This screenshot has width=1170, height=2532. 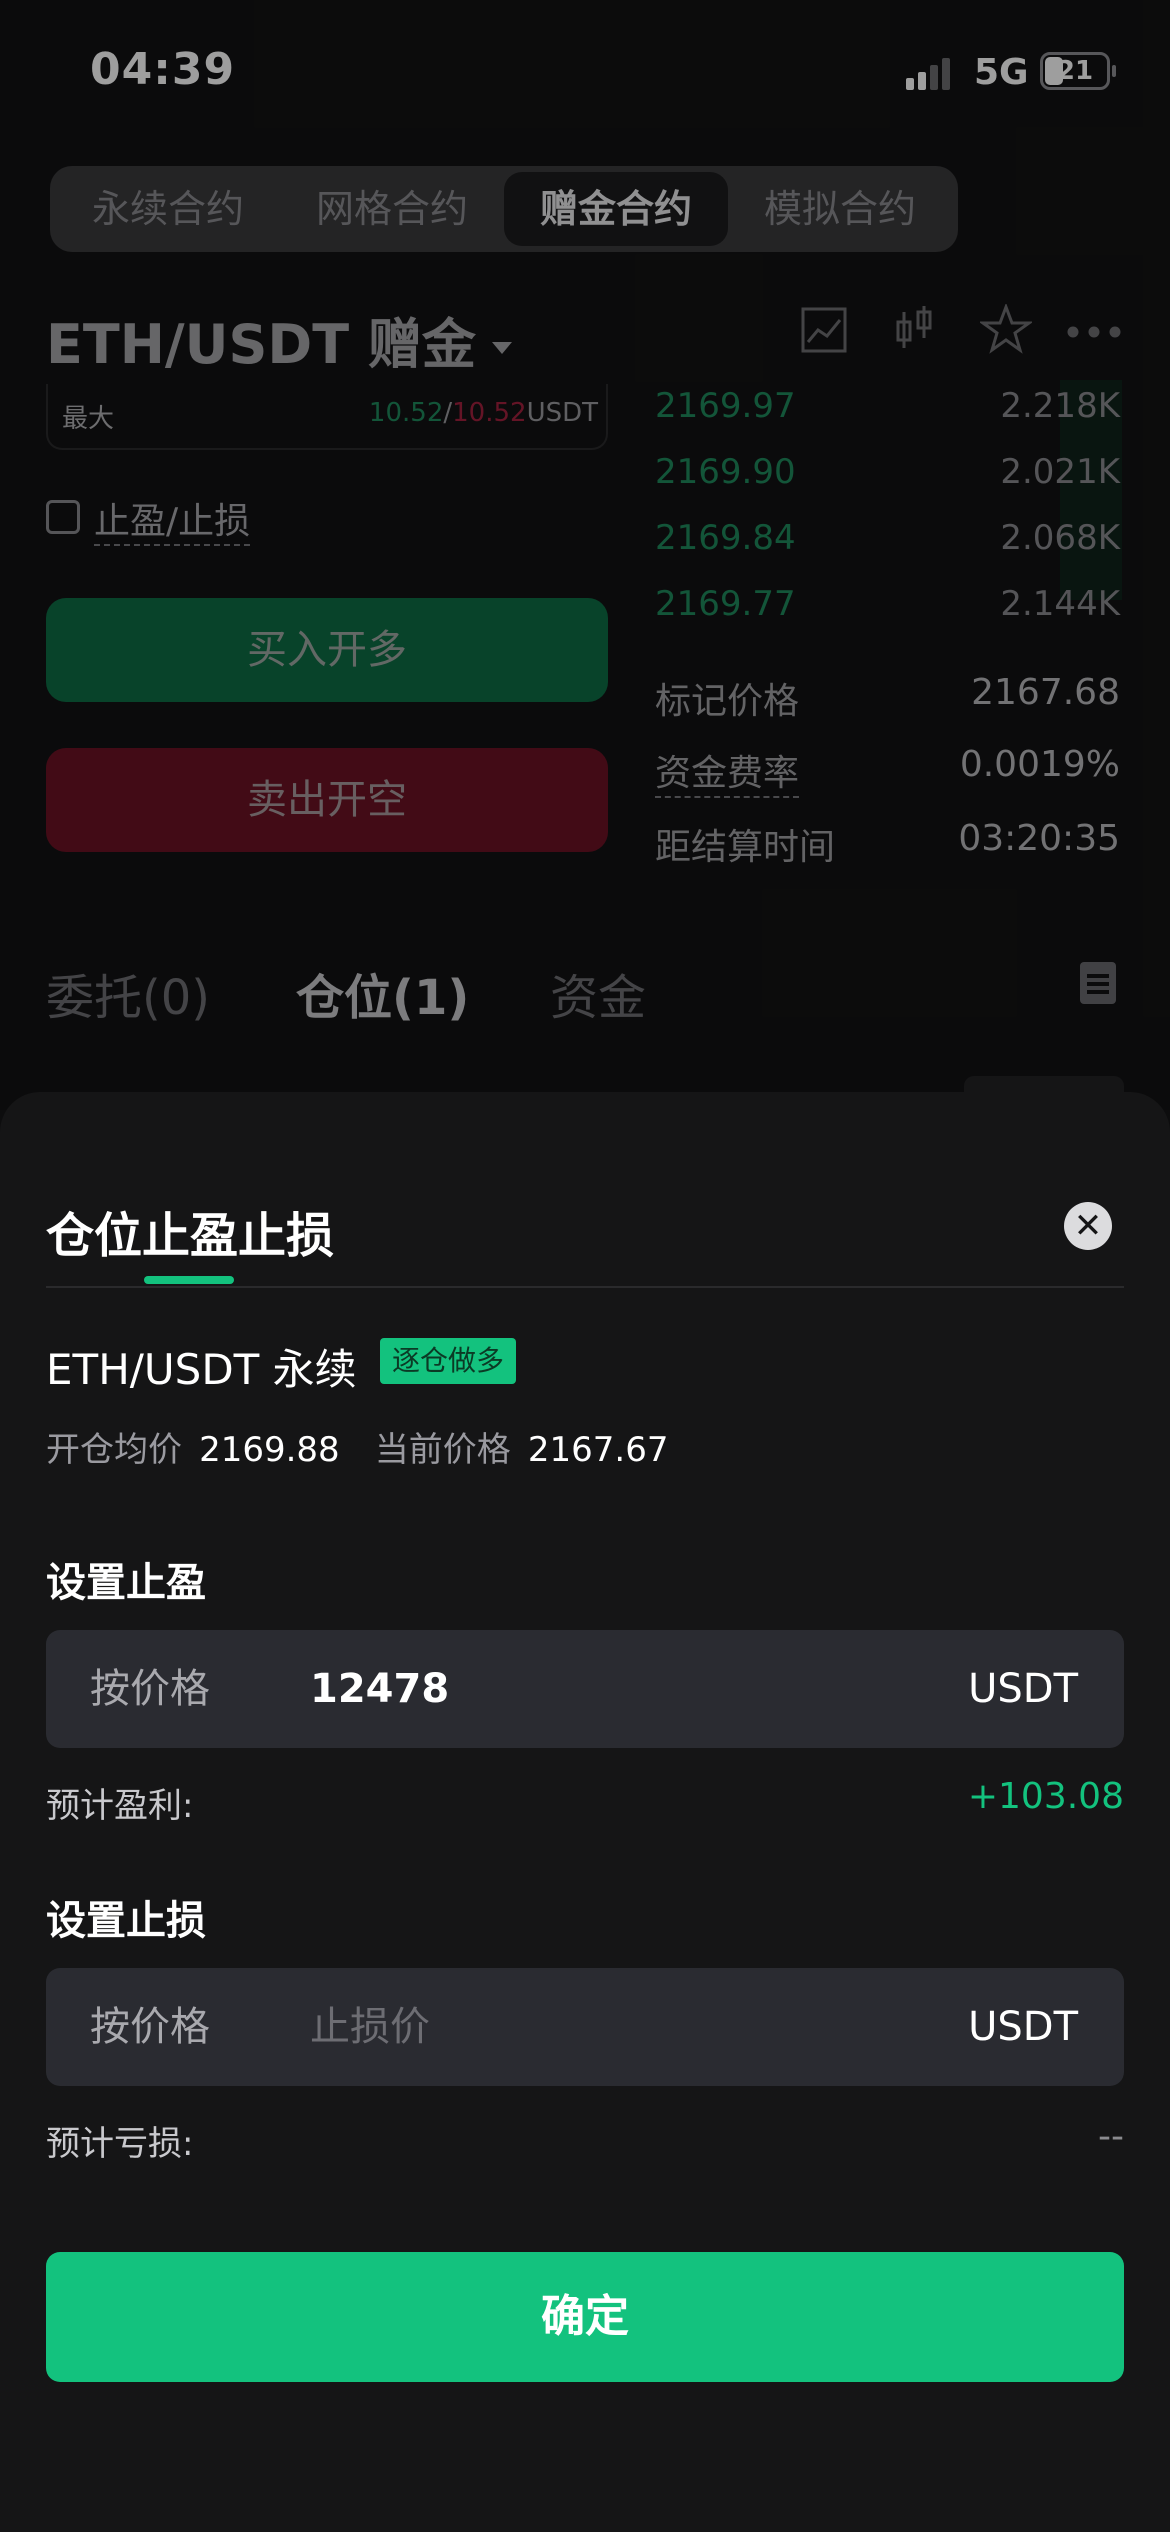 I want to click on take-profit-heading: 设置止盈, so click(x=126, y=1583).